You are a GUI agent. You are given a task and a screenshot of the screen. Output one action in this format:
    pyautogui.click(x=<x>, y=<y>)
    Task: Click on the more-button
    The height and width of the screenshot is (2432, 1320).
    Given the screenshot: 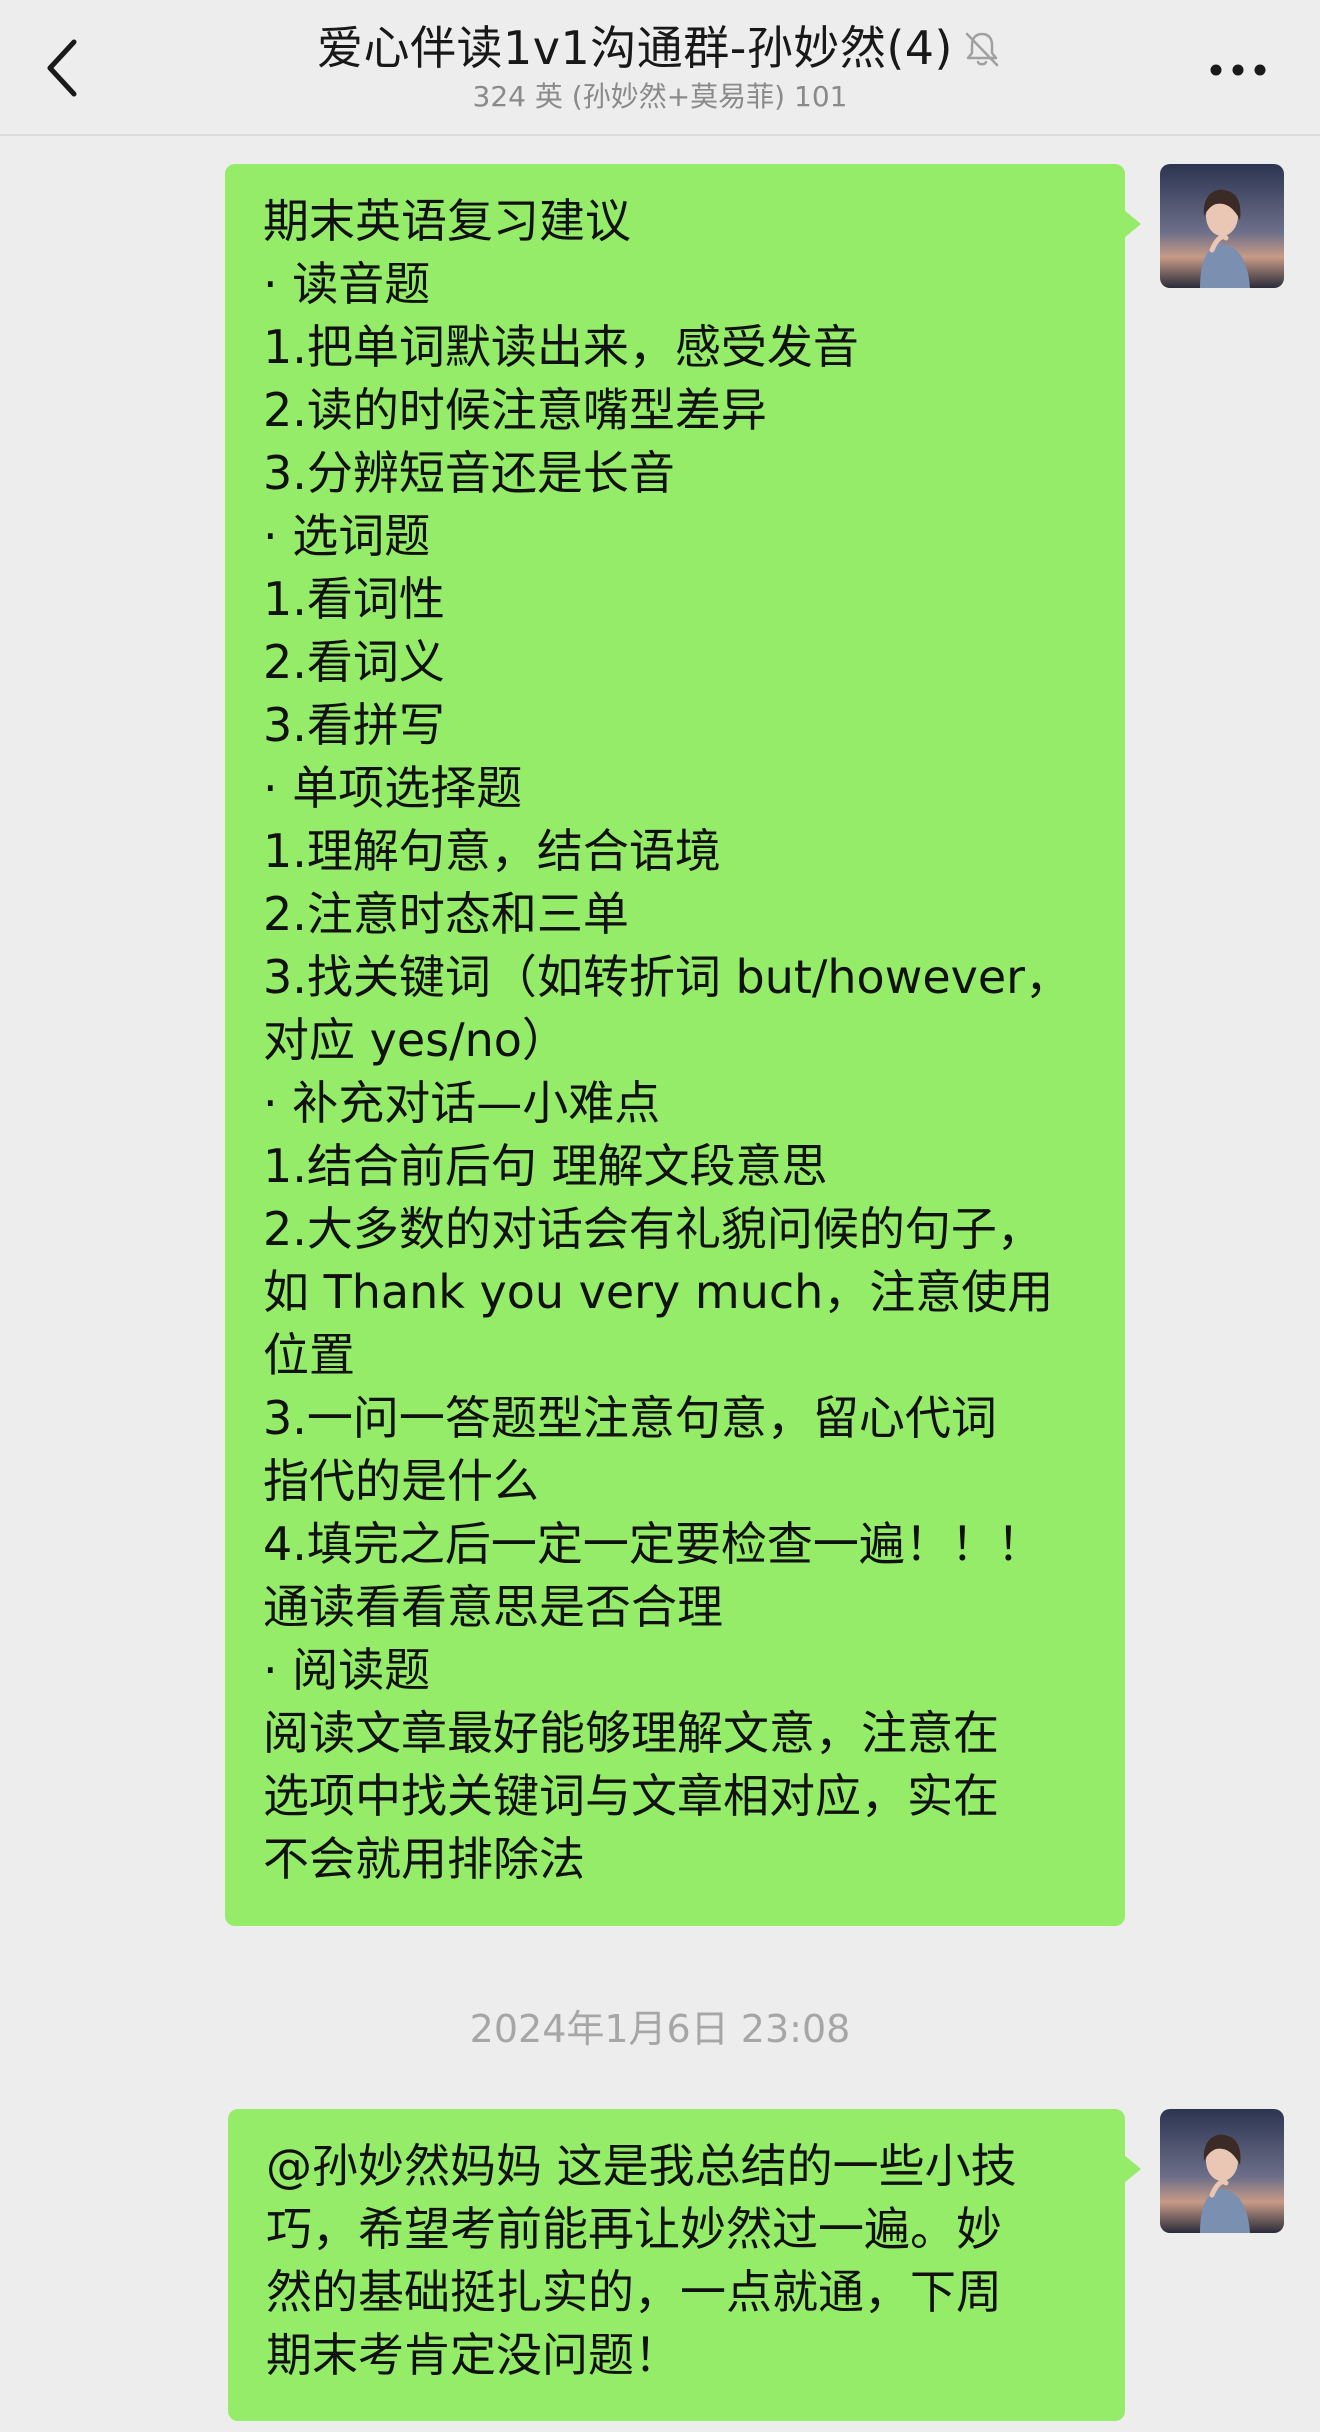 What is the action you would take?
    pyautogui.click(x=1238, y=70)
    